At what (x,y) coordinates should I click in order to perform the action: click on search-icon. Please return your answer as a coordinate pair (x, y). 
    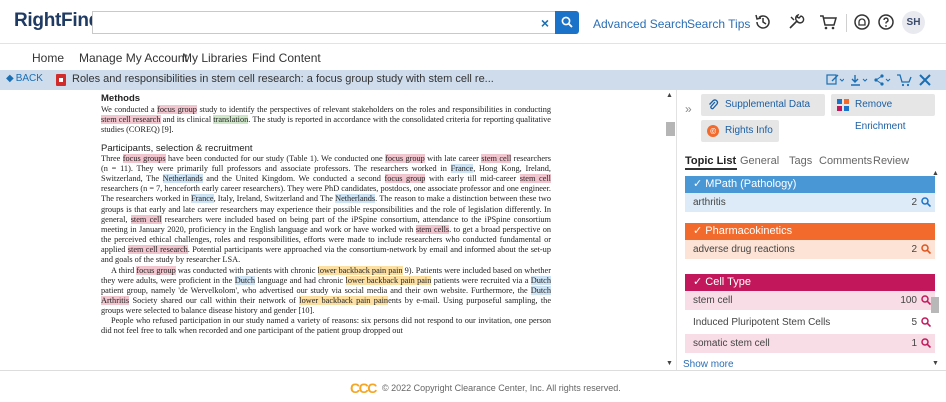
    Looking at the image, I should click on (567, 22).